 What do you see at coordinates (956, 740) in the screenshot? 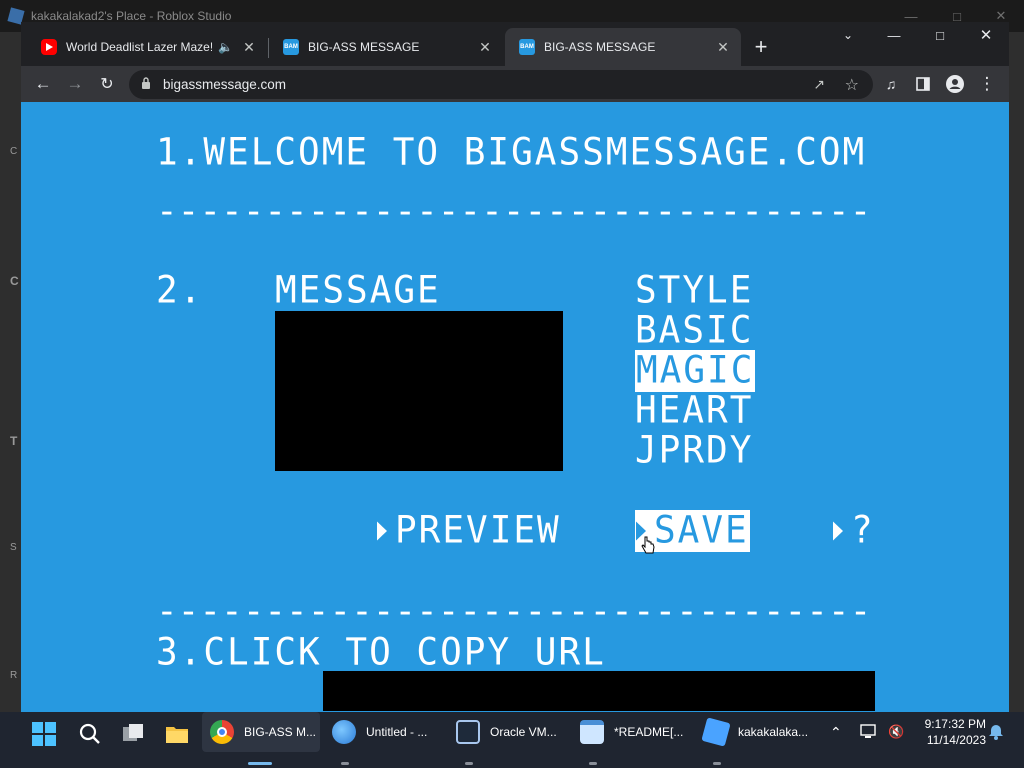
I see `clock-date: 11/14/2023` at bounding box center [956, 740].